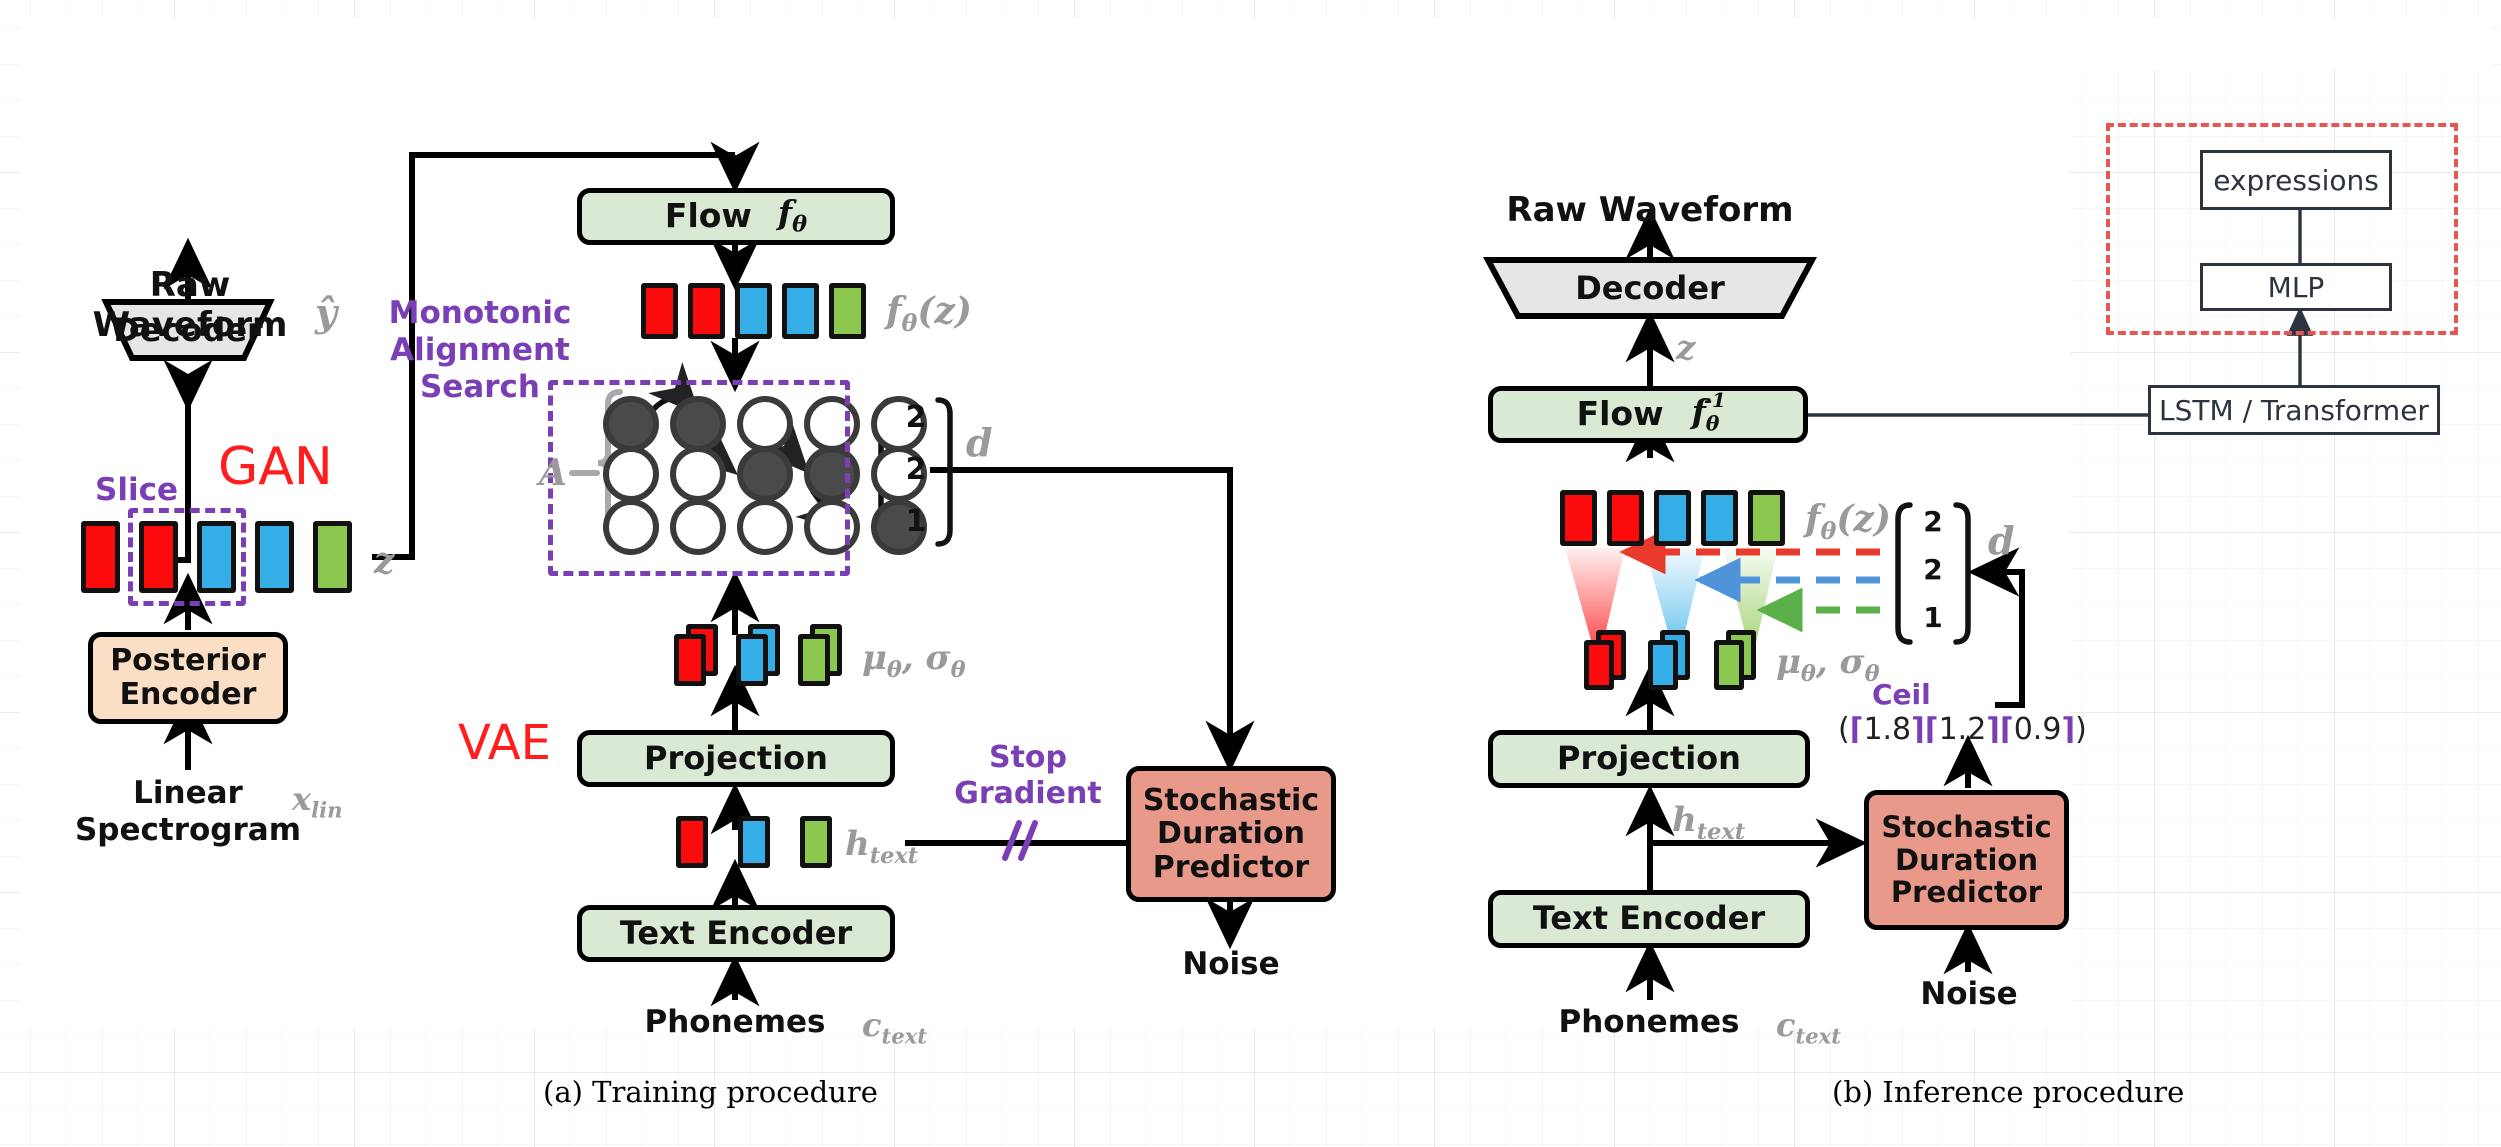  I want to click on ceil-value-1: 1.2, so click(1962, 729).